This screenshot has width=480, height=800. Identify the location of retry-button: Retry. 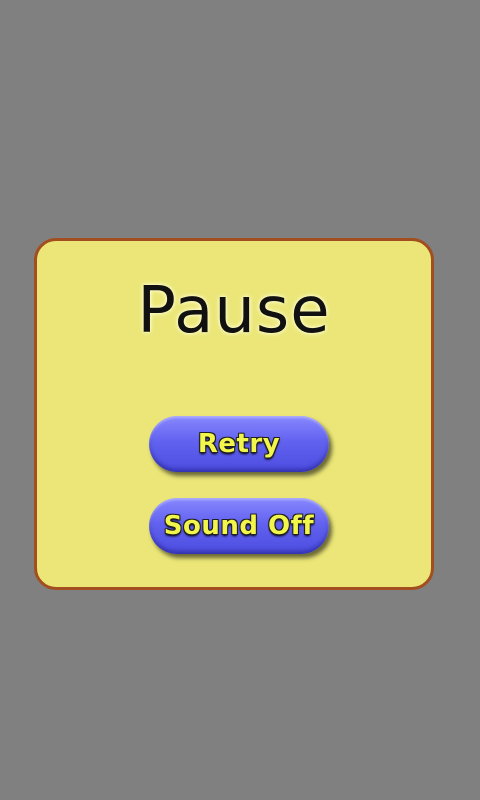
(239, 444).